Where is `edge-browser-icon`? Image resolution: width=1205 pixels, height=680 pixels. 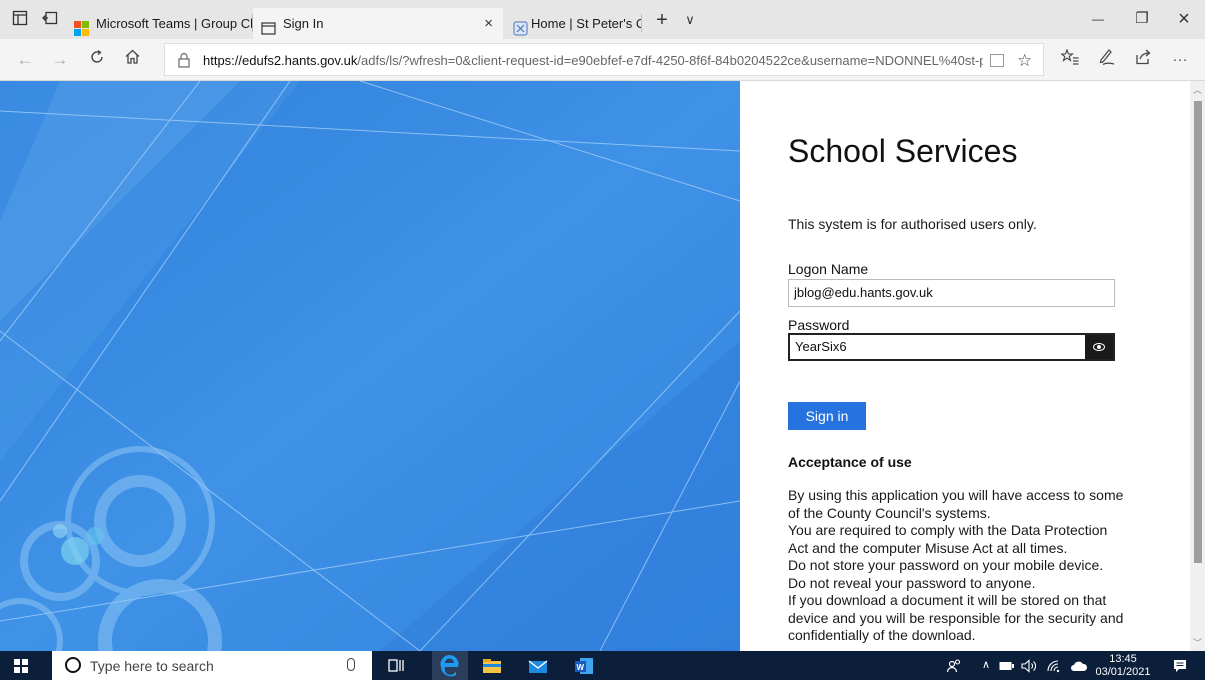 edge-browser-icon is located at coordinates (450, 665).